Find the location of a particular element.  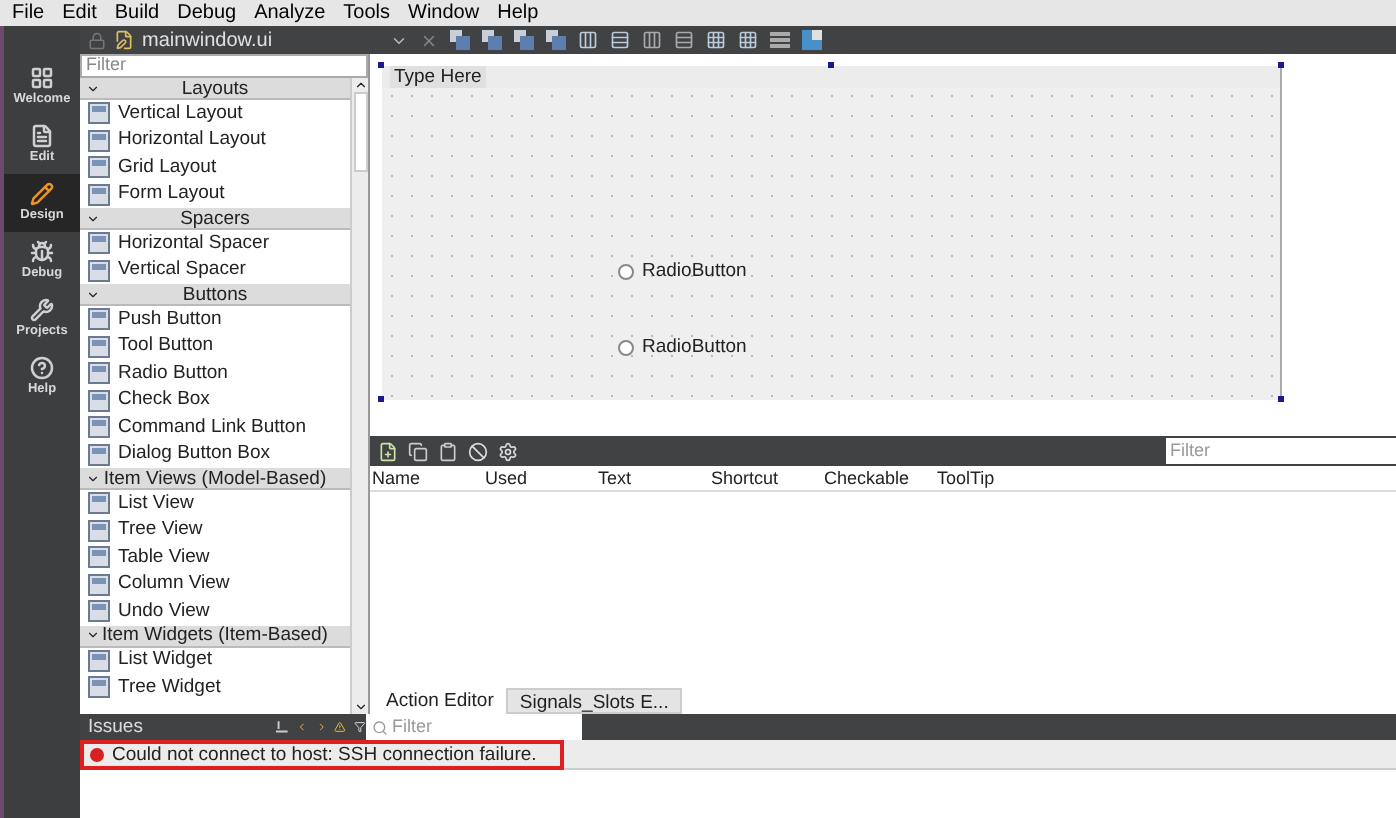

previous-icon is located at coordinates (301, 727).